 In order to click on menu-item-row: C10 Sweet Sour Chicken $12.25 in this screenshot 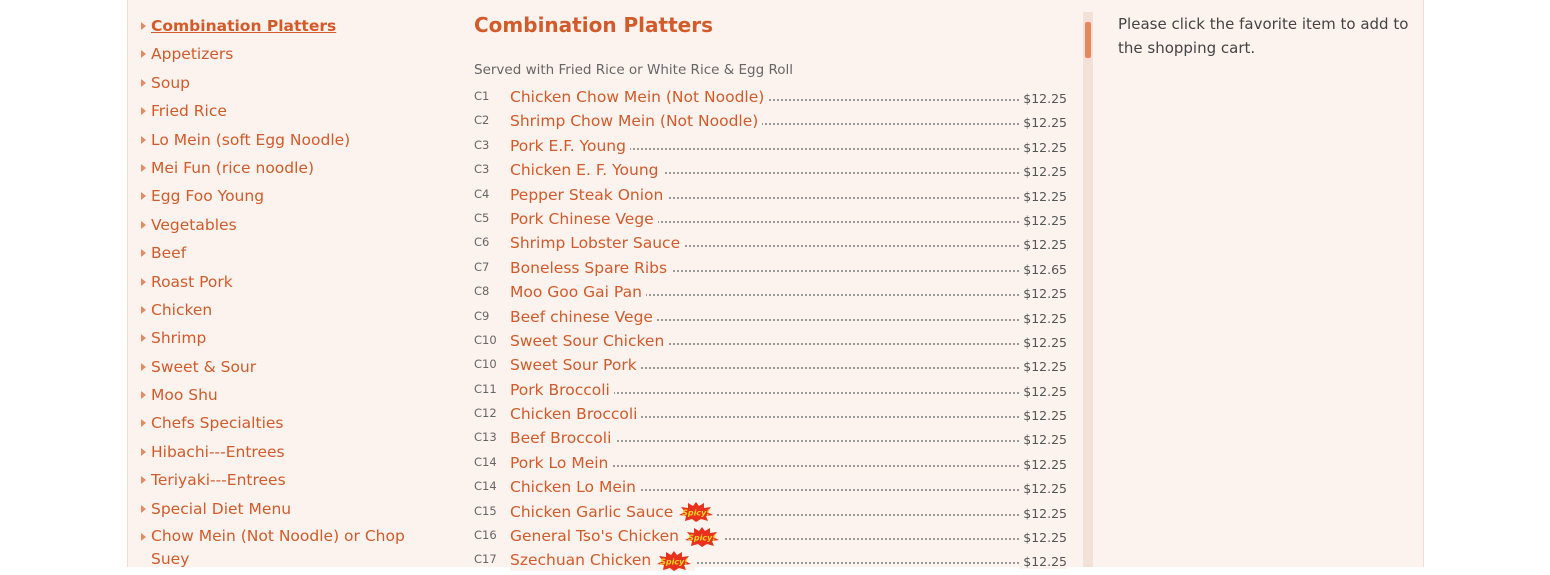, I will do `click(770, 342)`.